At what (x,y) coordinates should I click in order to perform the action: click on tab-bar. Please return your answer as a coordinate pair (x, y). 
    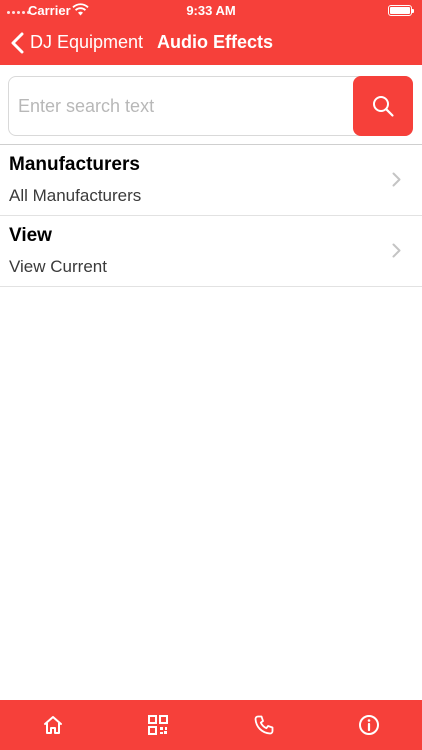
    Looking at the image, I should click on (211, 725).